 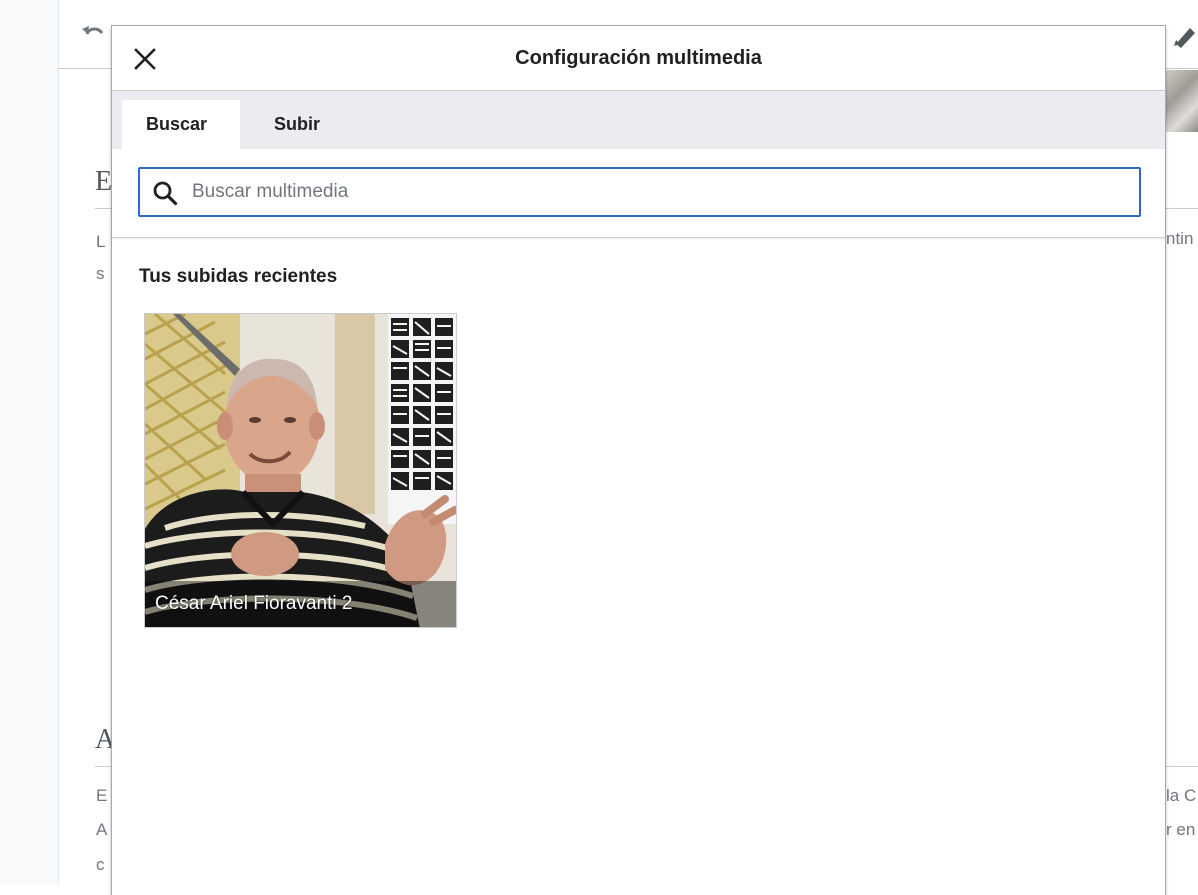 I want to click on close-icon, so click(x=145, y=59).